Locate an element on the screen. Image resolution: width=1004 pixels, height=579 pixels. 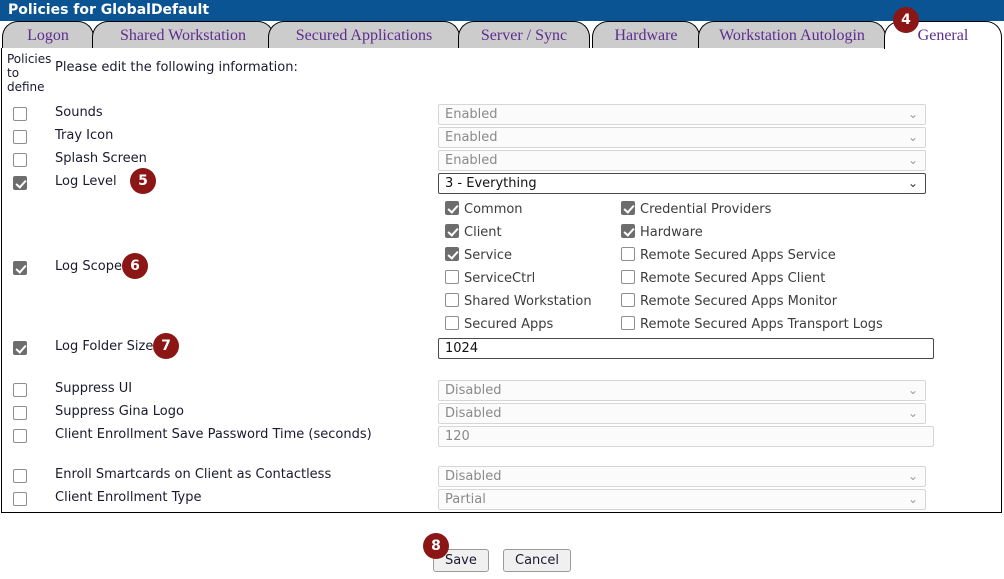
define-checkbox-log-level is located at coordinates (20, 183).